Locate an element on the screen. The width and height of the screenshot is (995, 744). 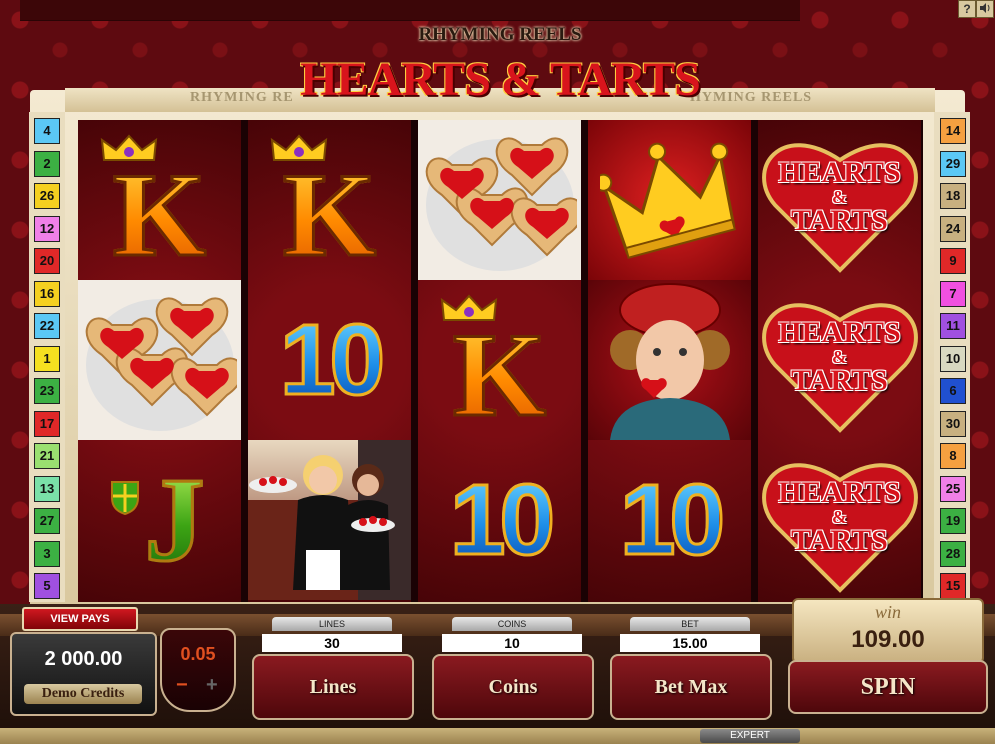
reel-1: K J is located at coordinates (159, 361).